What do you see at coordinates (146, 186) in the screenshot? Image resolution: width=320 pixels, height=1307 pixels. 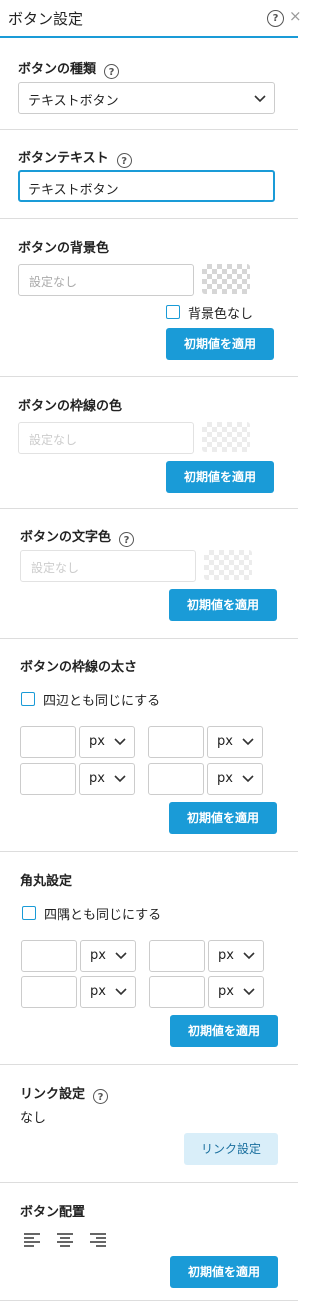 I see `button-text-input: テキストボタン` at bounding box center [146, 186].